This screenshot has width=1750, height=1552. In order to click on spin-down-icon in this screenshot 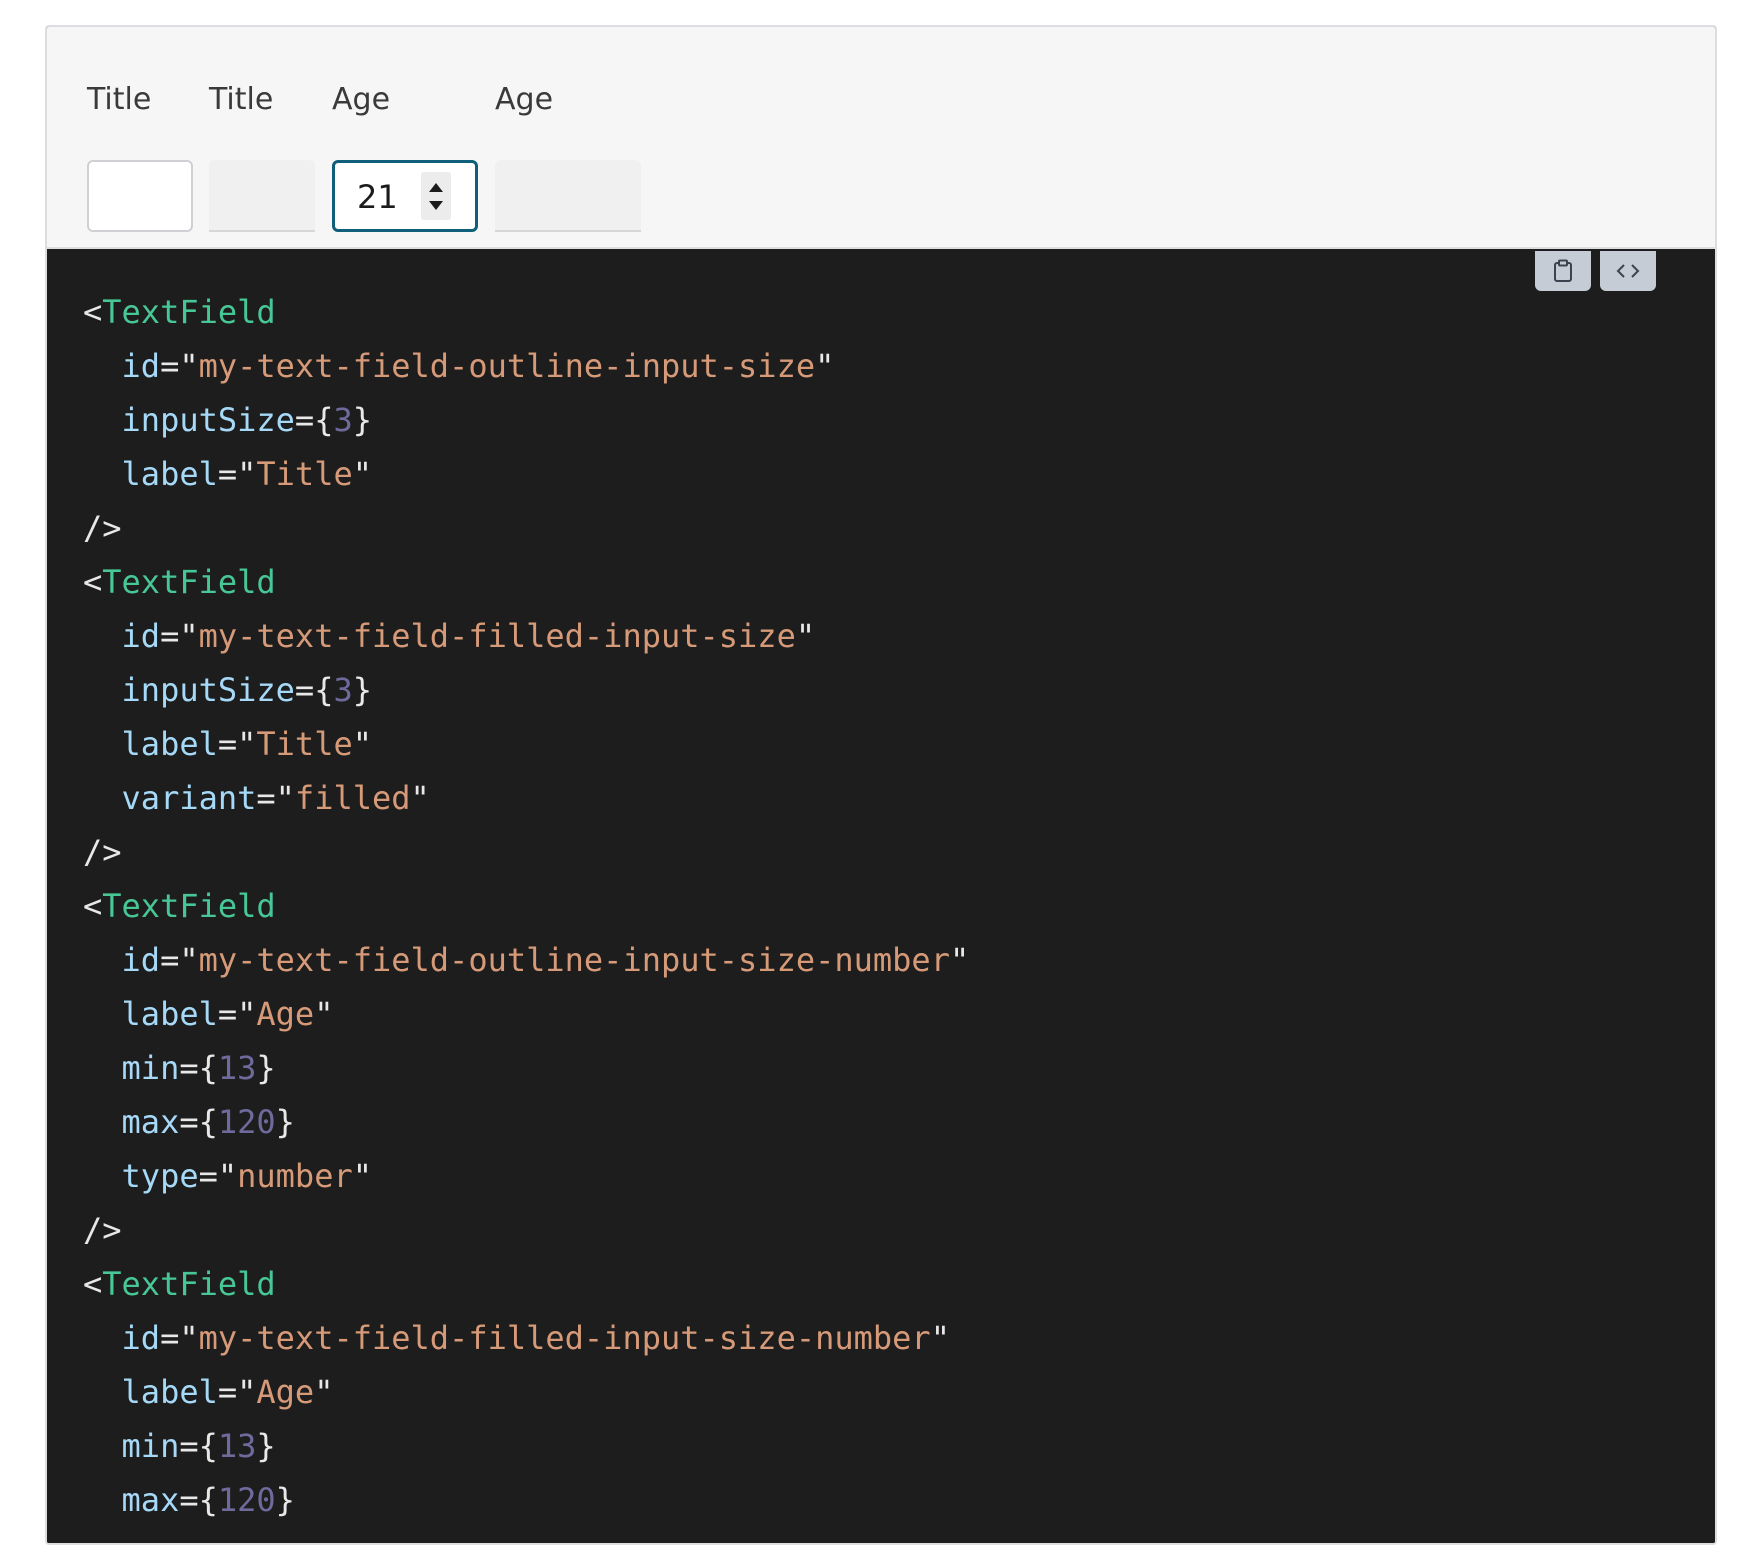, I will do `click(436, 205)`.